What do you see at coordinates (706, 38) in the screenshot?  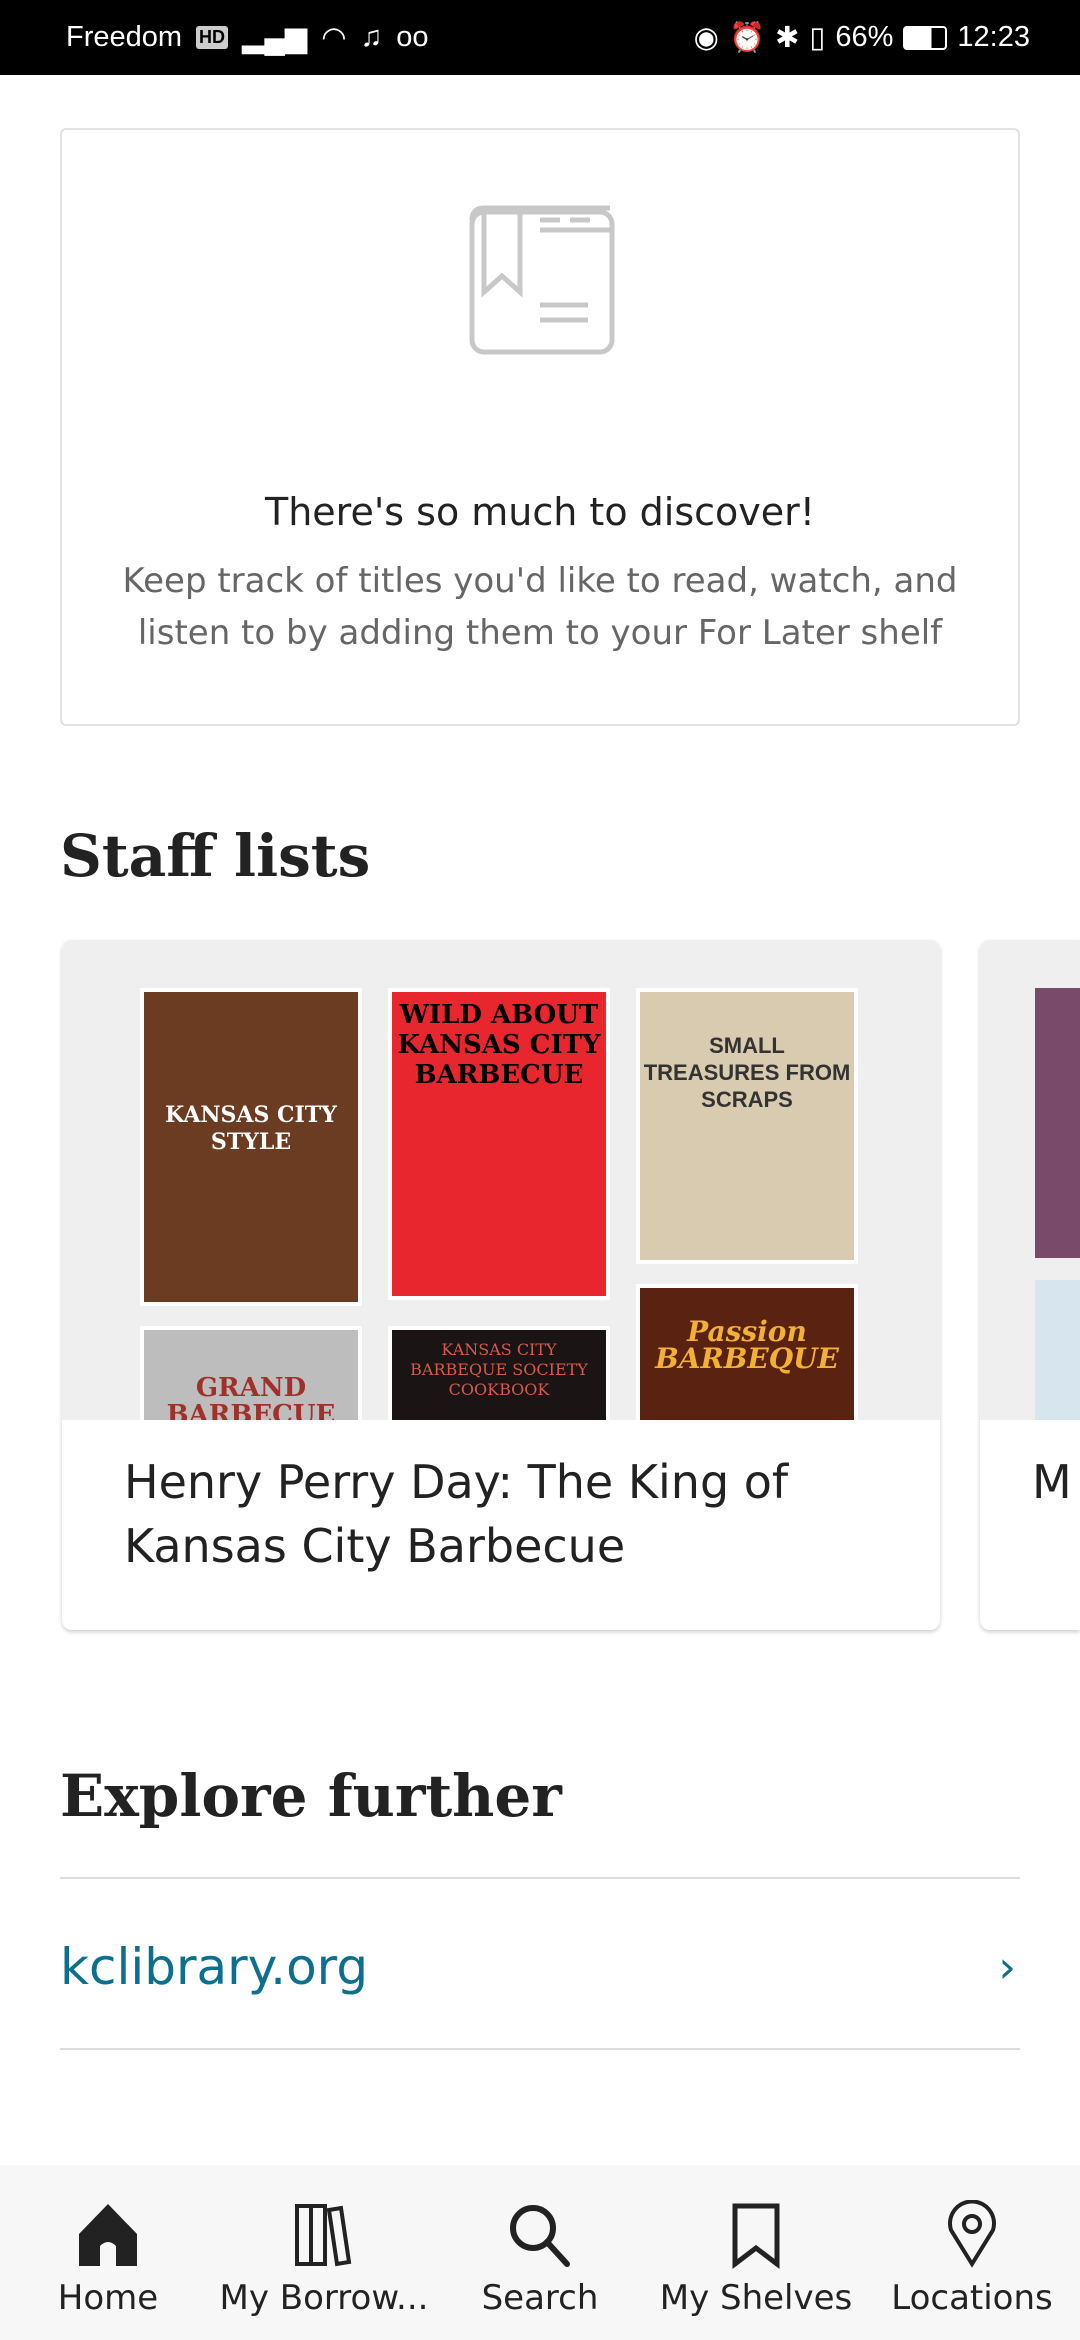 I see `eye-icon: ◉` at bounding box center [706, 38].